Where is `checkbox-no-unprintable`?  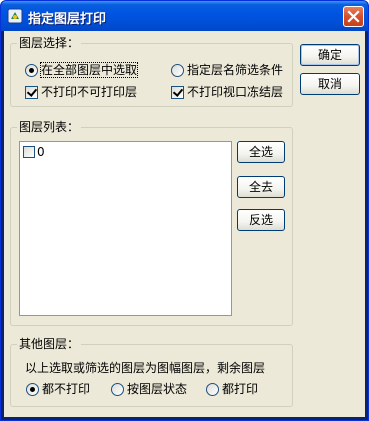 checkbox-no-unprintable is located at coordinates (31, 92).